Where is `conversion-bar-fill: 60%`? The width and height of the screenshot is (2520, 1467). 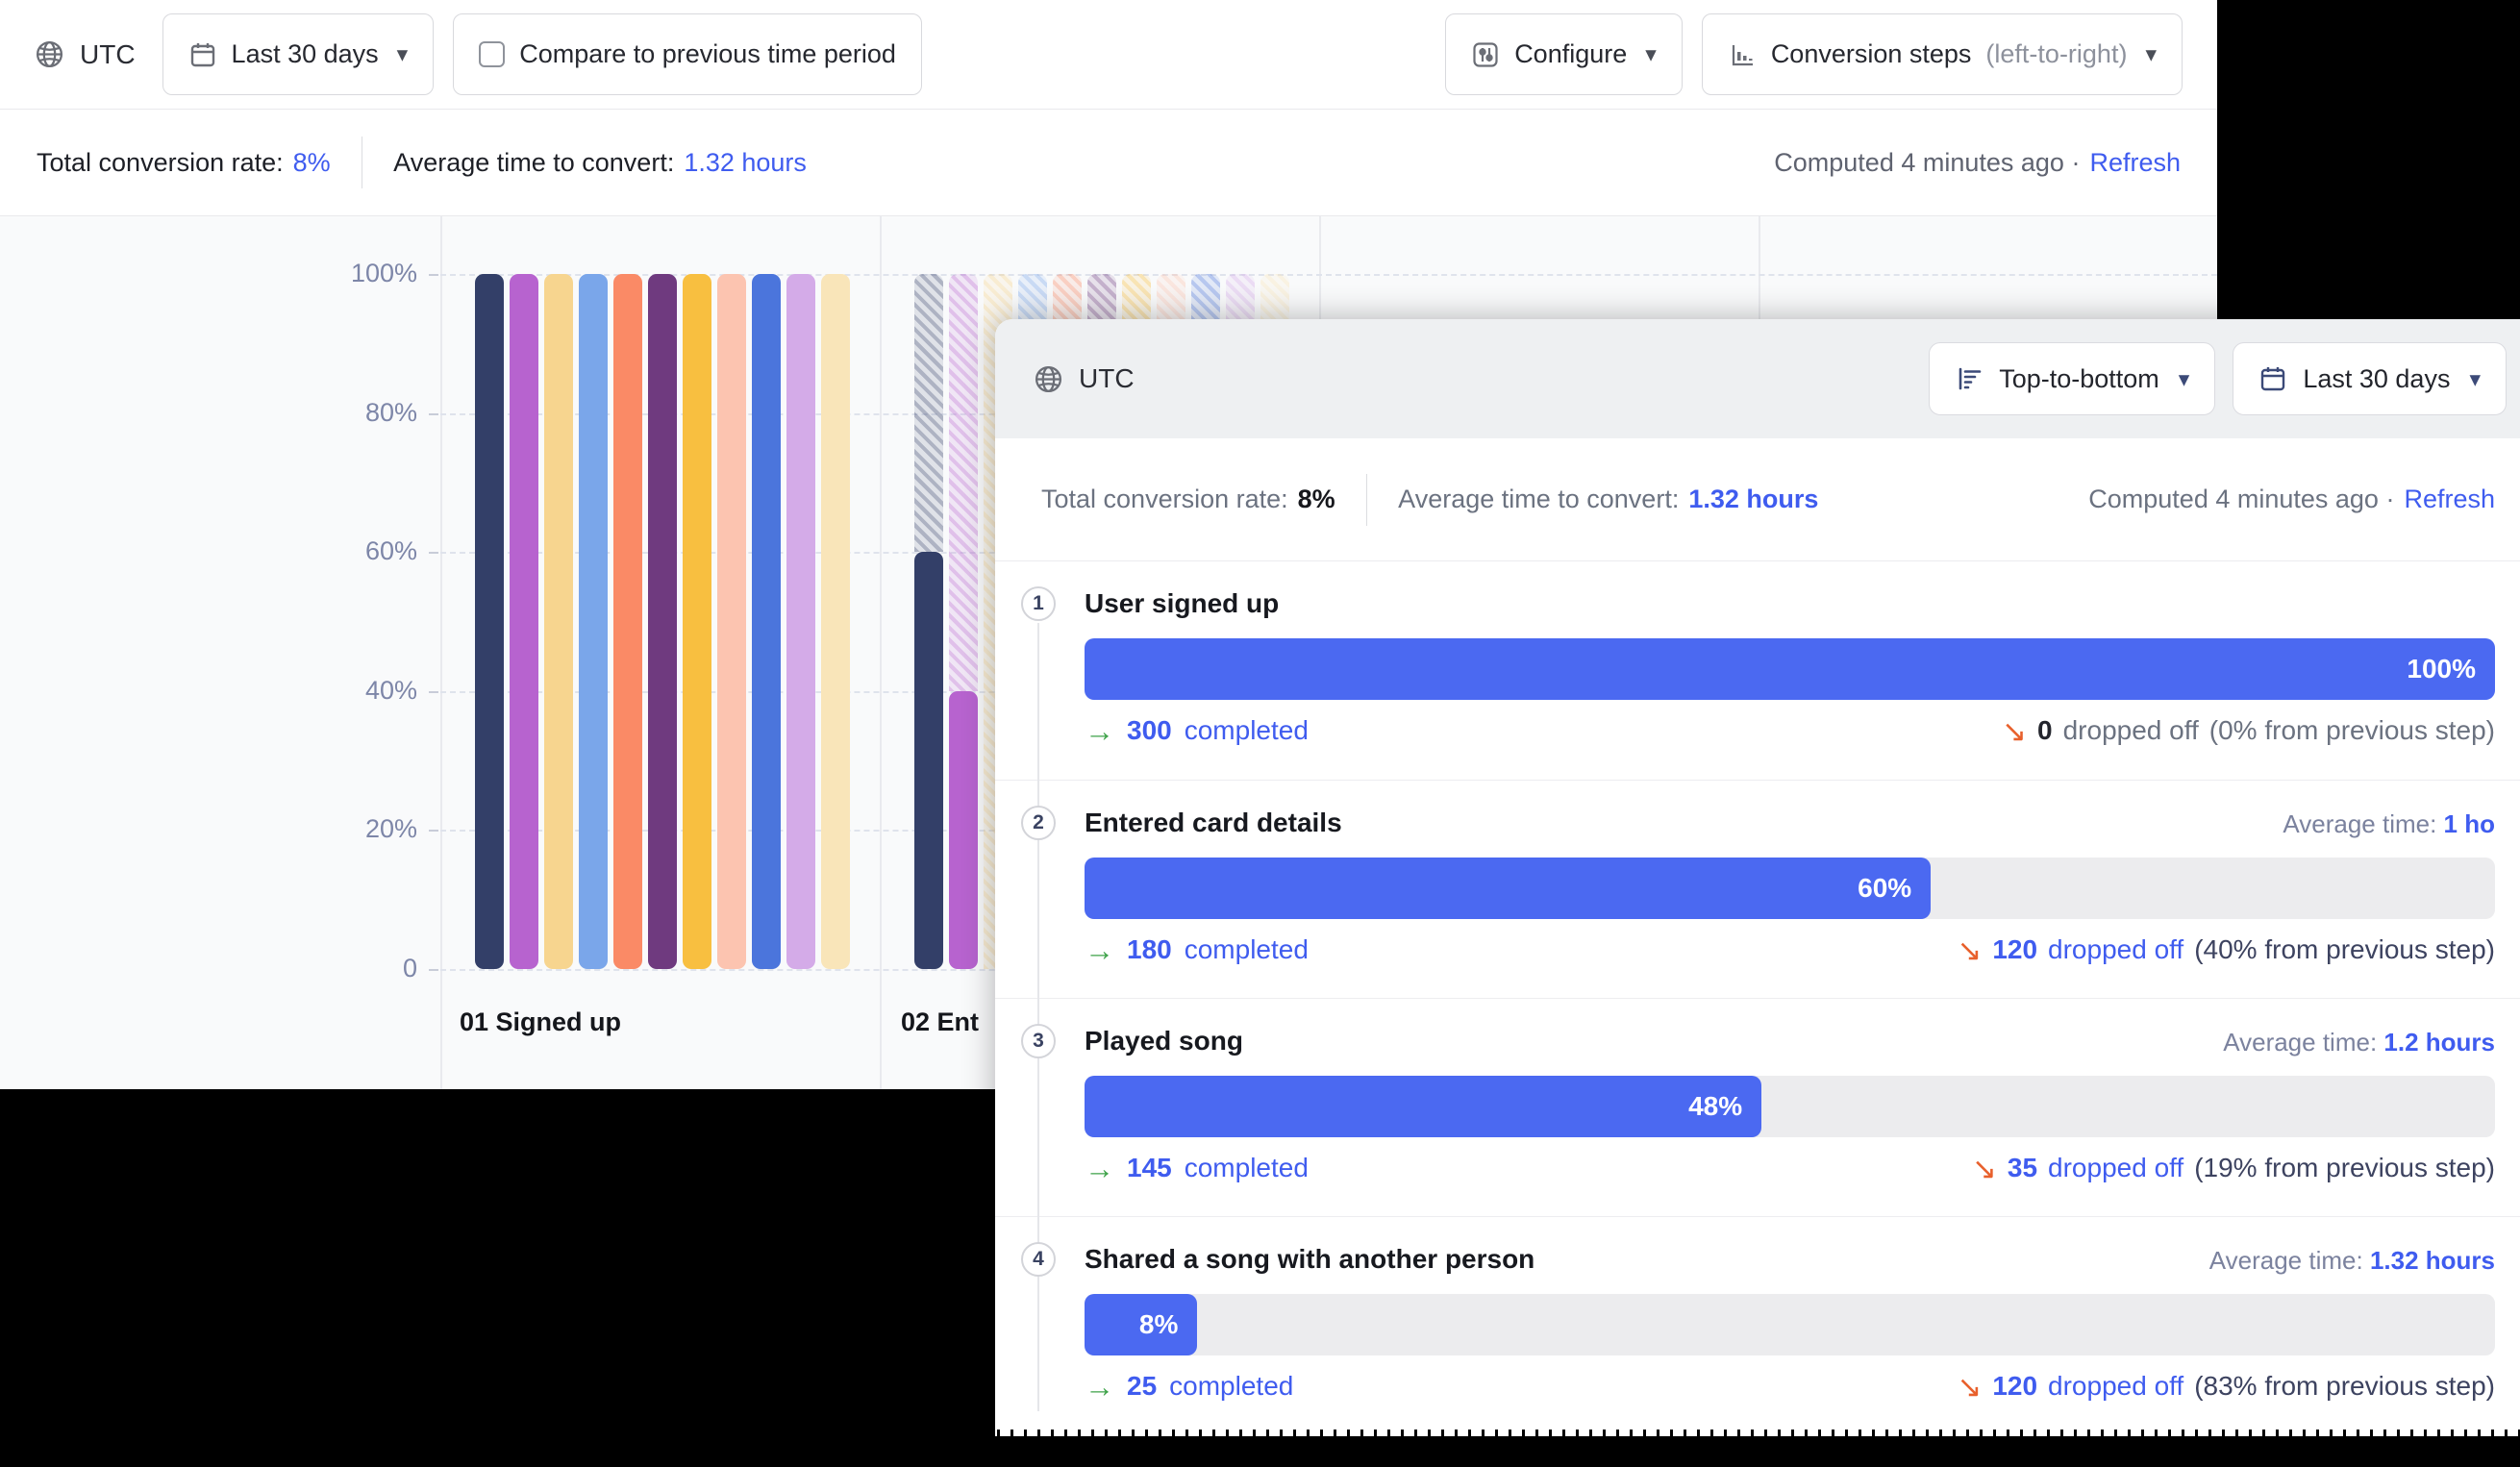 conversion-bar-fill: 60% is located at coordinates (1509, 888).